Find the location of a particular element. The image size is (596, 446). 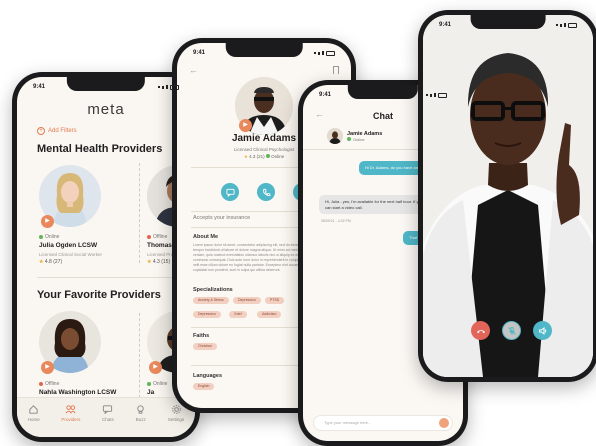

message-button is located at coordinates (230, 192).